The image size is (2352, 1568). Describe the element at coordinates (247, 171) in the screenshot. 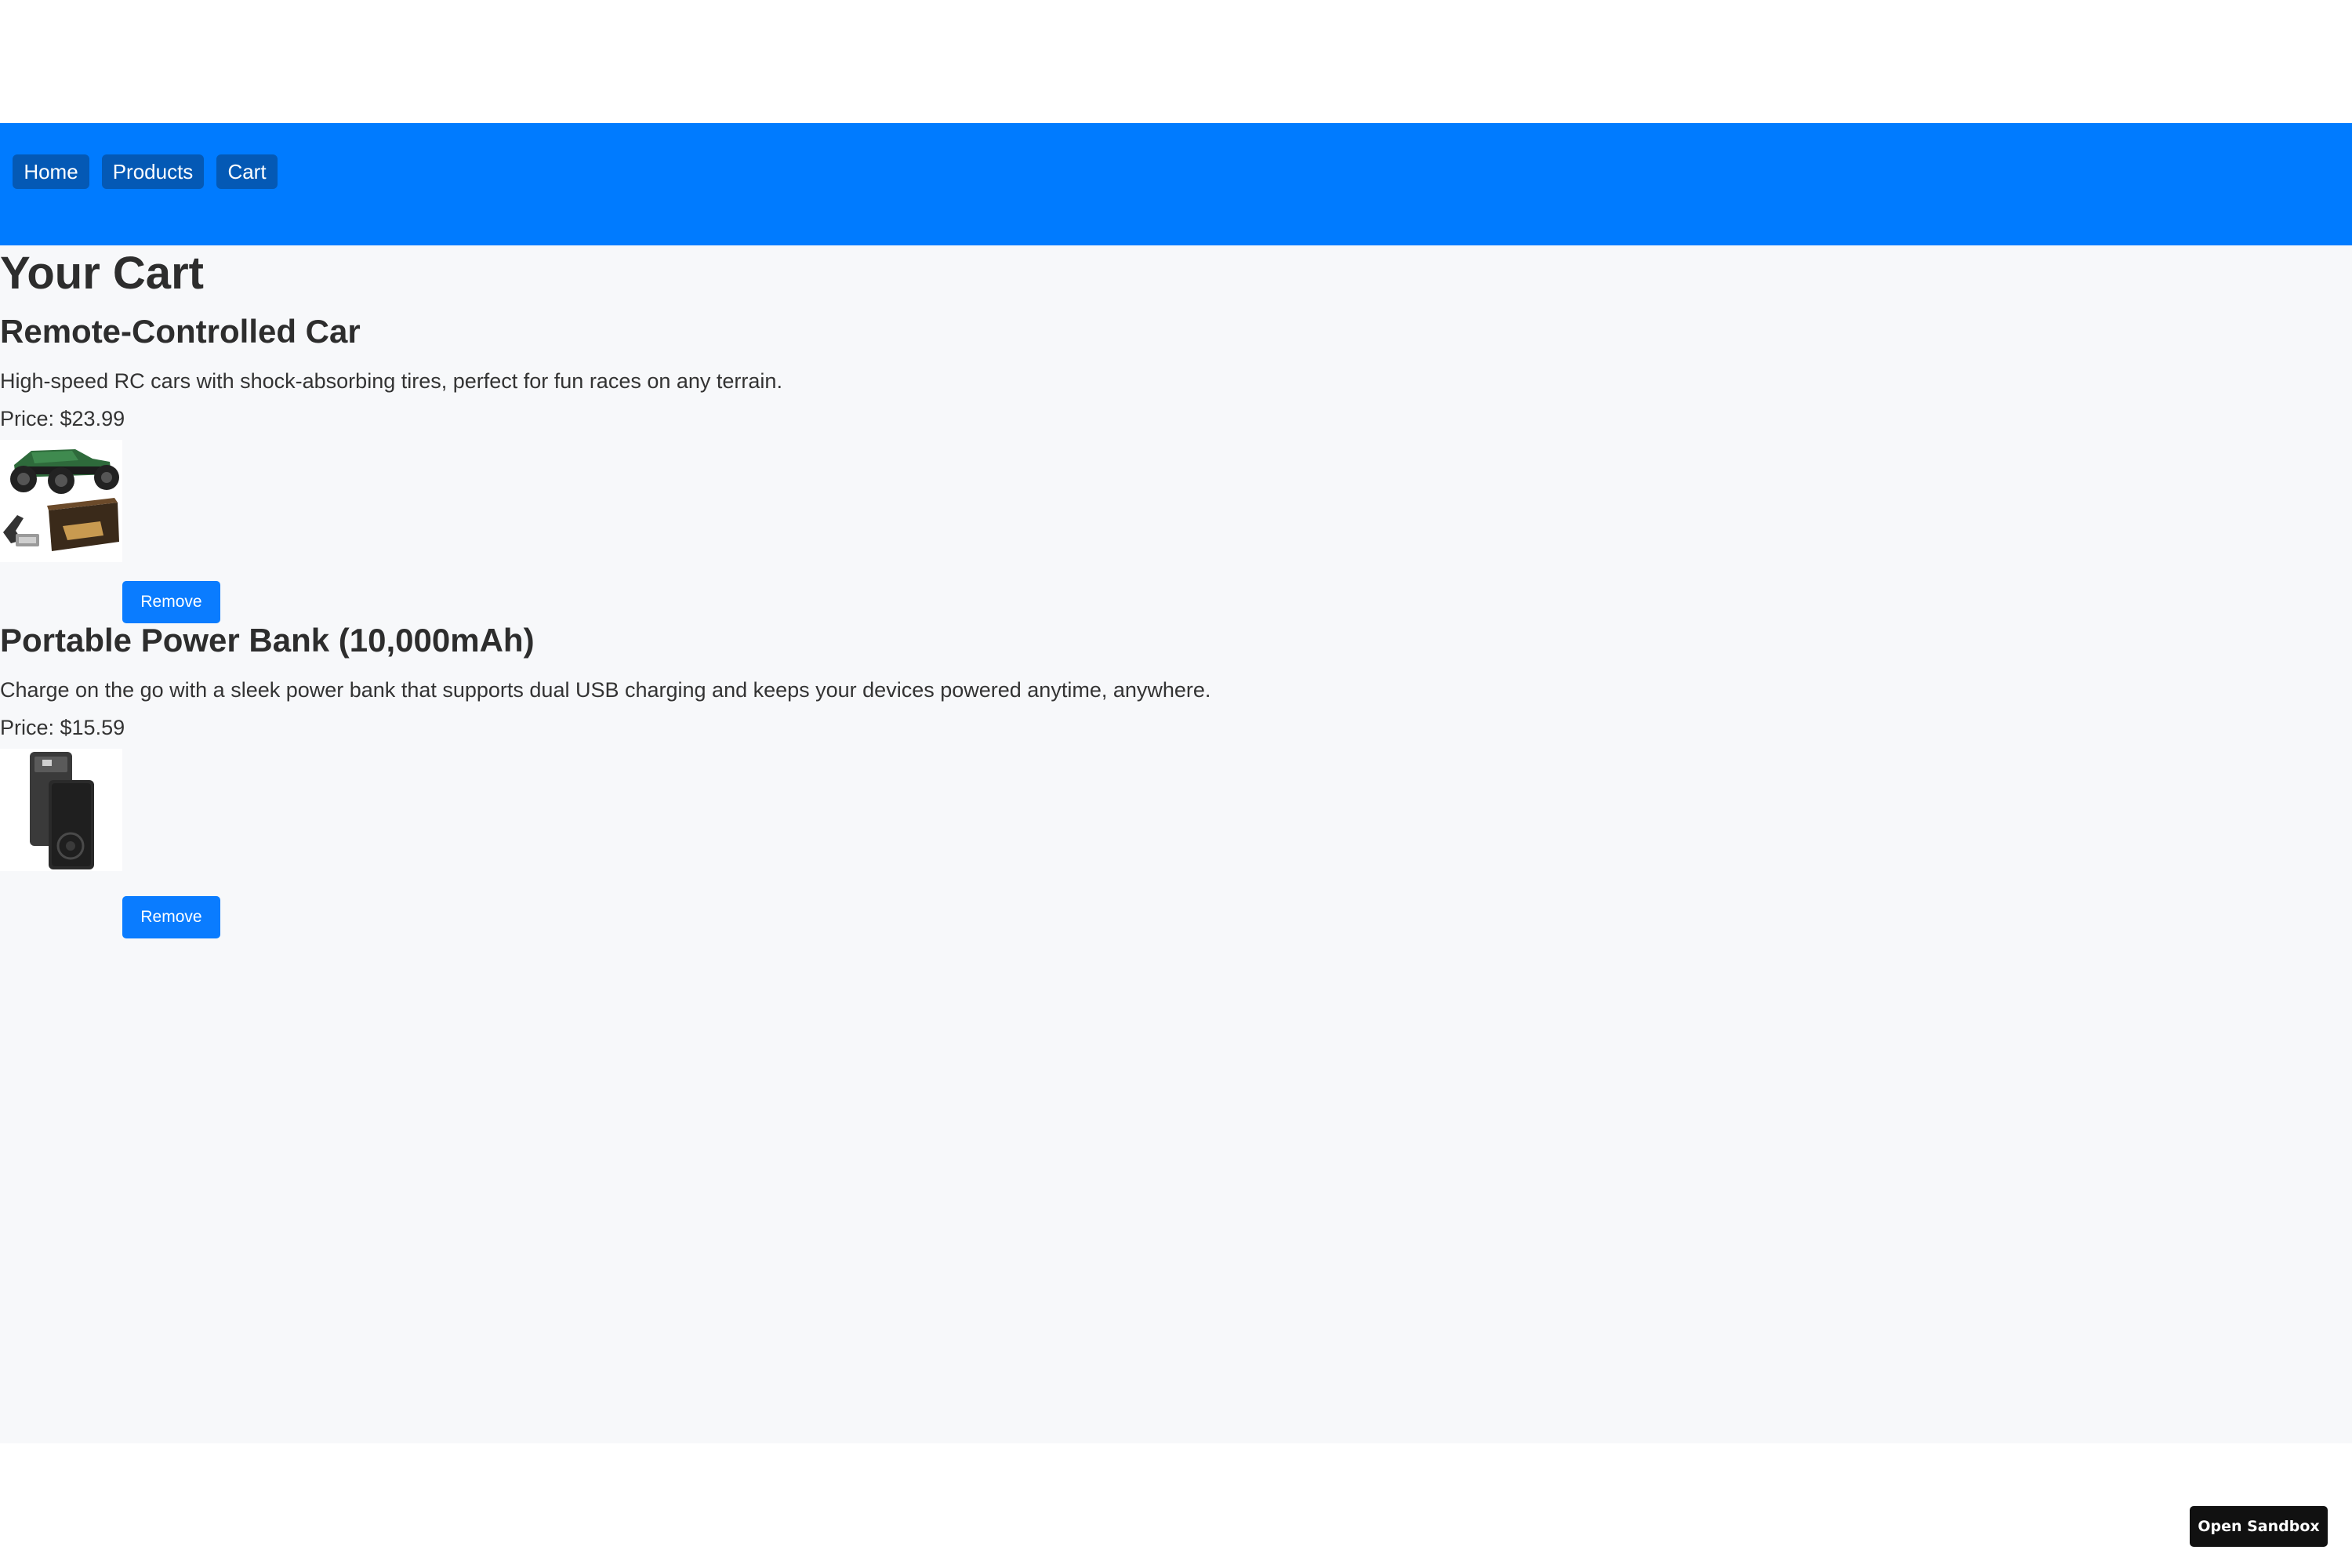

I see `nav-cart-button: Cart` at that location.